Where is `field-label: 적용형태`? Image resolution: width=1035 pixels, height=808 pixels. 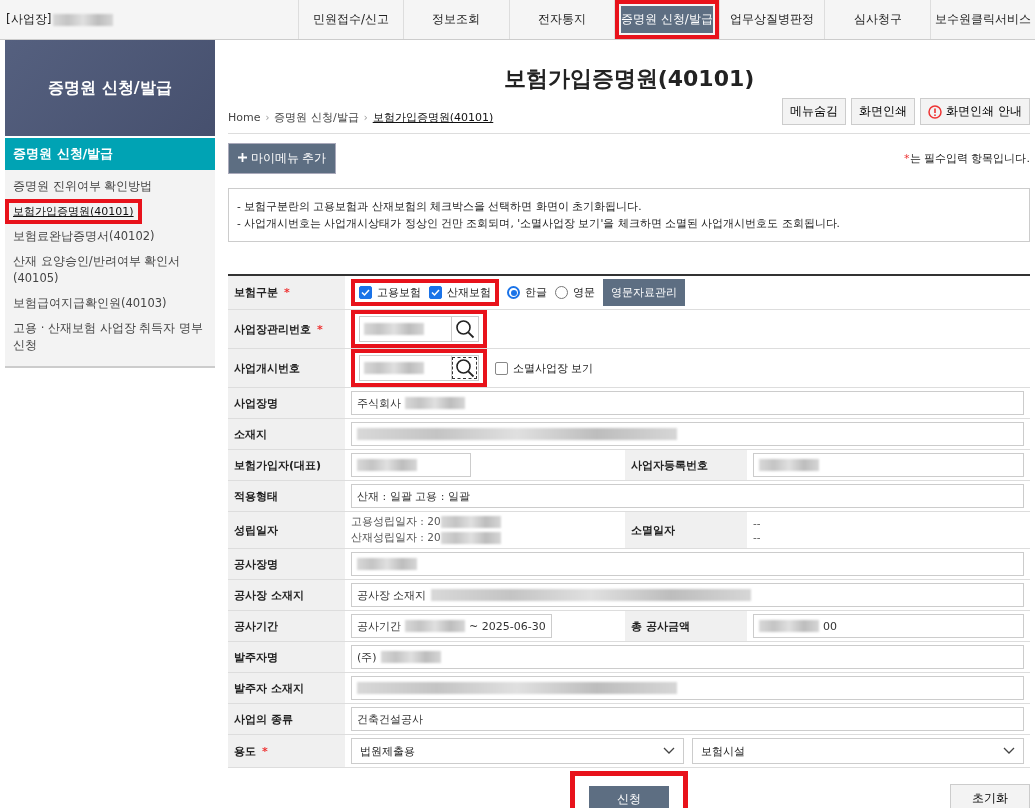
field-label: 적용형태 is located at coordinates (256, 496).